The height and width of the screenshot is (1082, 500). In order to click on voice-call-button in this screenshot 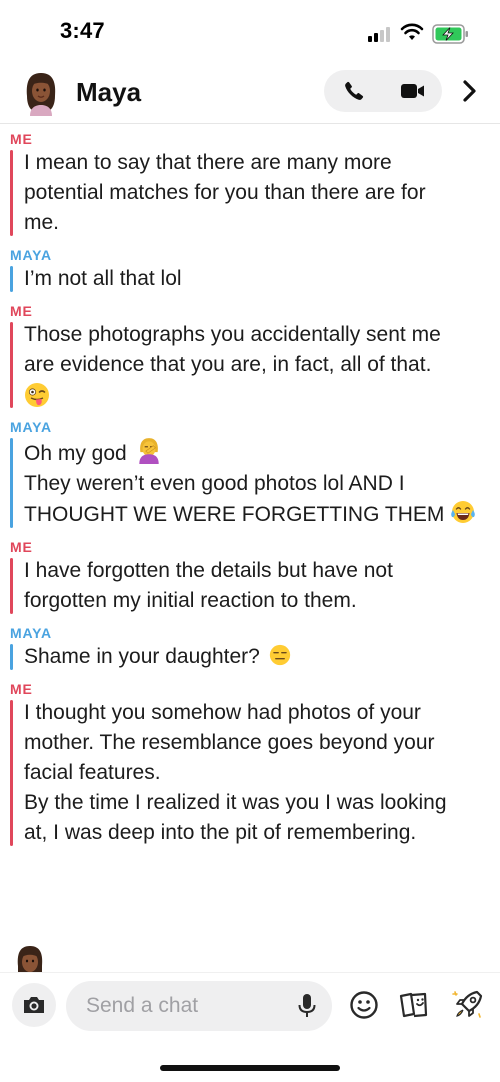, I will do `click(353, 91)`.